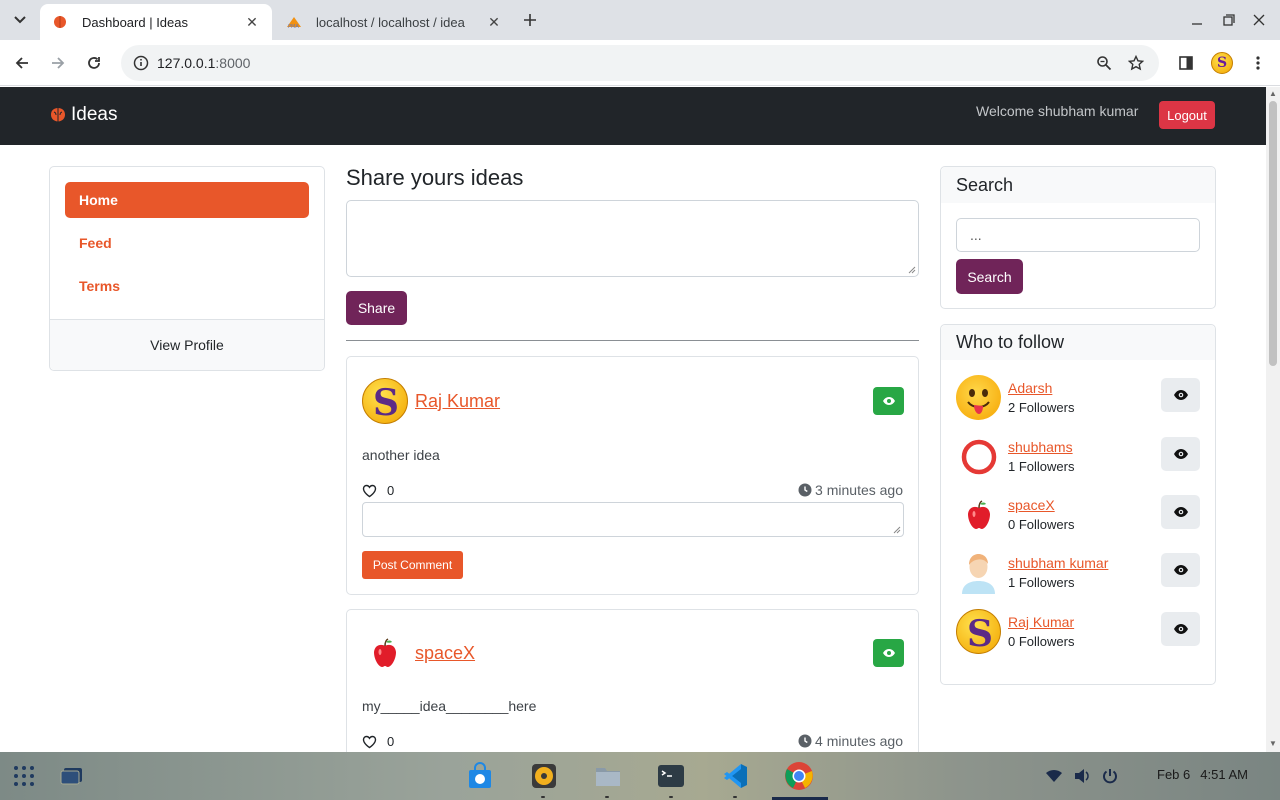 This screenshot has height=800, width=1280. I want to click on wifi-icon, so click(1054, 776).